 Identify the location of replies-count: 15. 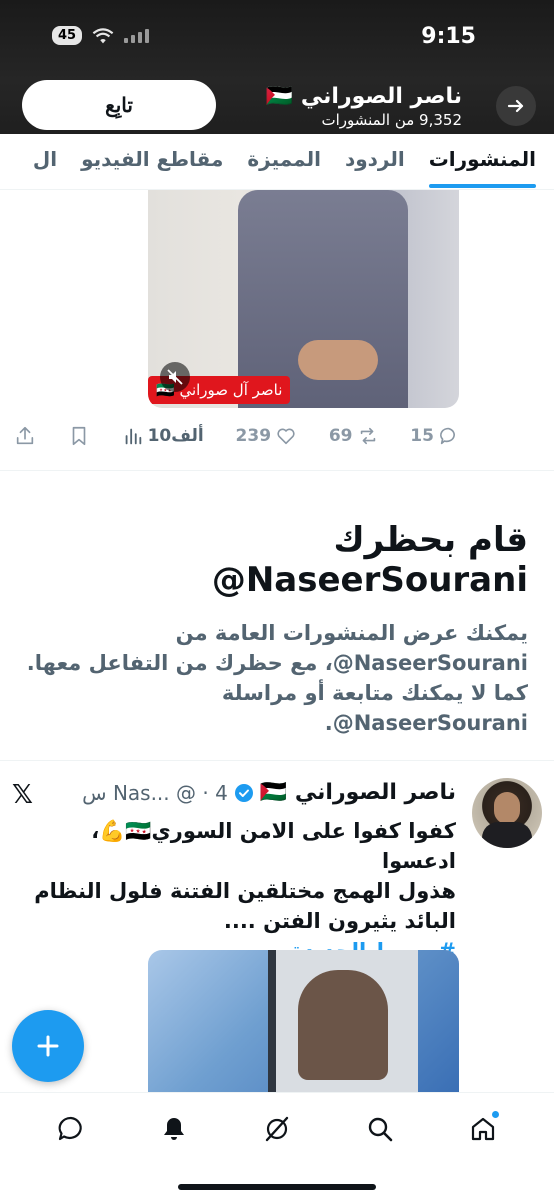
(422, 436).